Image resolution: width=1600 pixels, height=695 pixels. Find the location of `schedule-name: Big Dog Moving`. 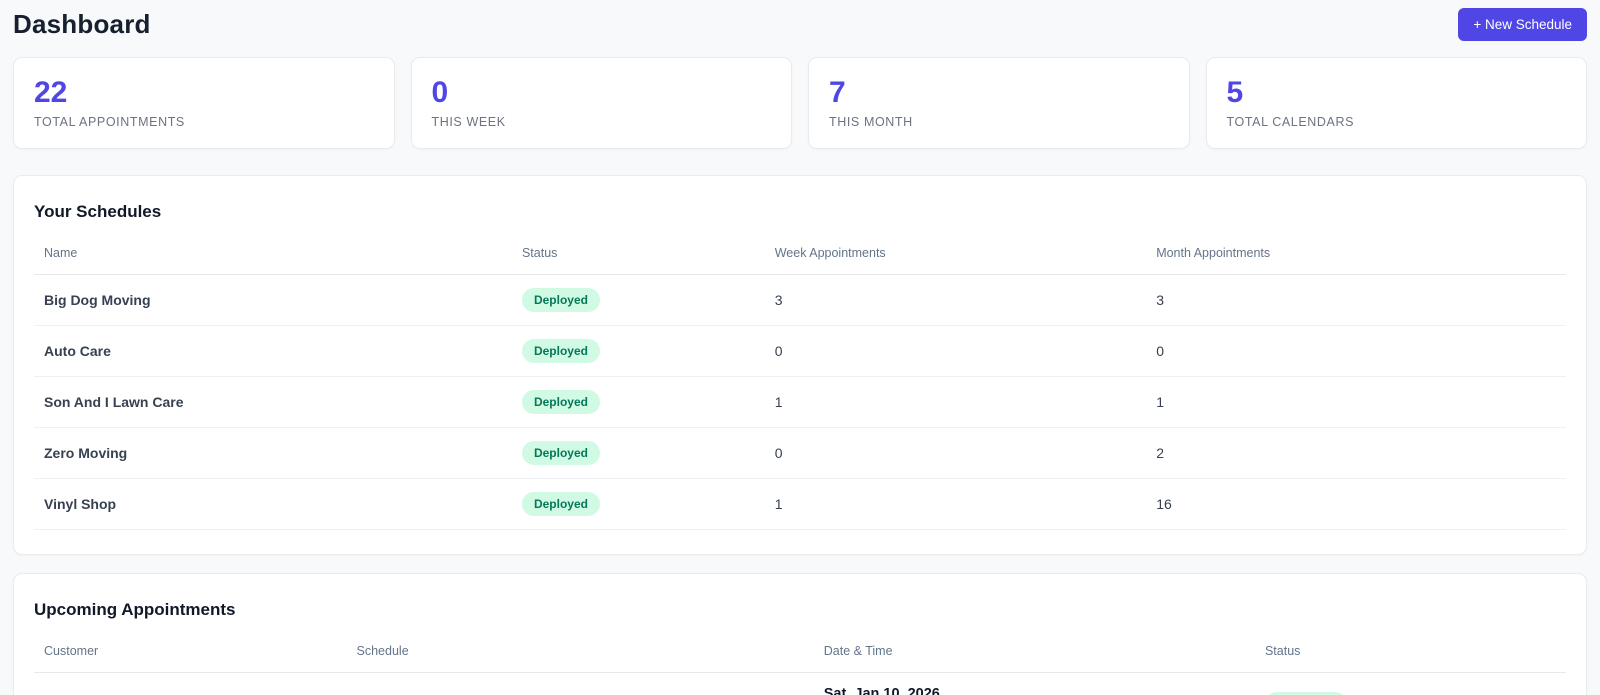

schedule-name: Big Dog Moving is located at coordinates (273, 300).